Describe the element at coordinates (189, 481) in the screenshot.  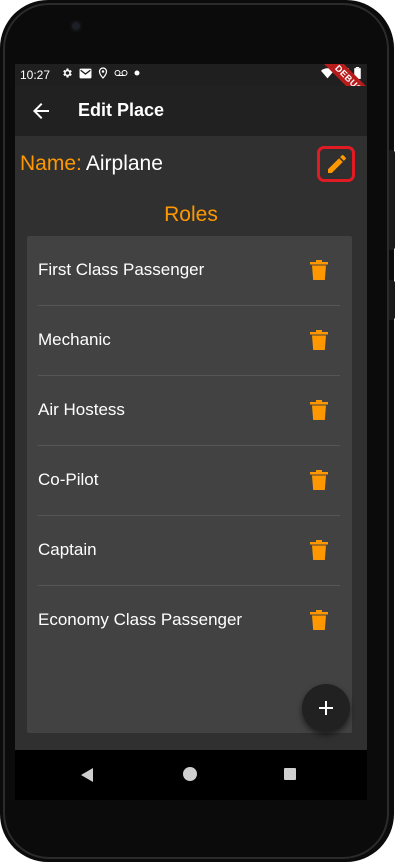
I see `list-item: Co-Pilot` at that location.